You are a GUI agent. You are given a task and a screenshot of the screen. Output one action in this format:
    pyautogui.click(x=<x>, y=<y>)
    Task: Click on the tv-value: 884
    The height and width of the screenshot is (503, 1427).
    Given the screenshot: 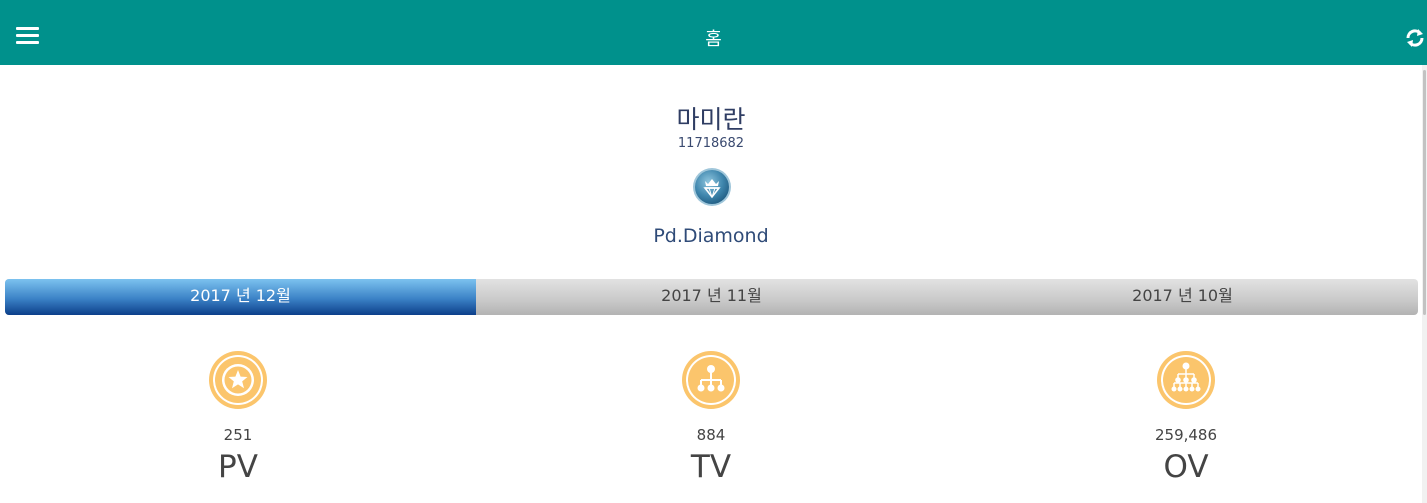 What is the action you would take?
    pyautogui.click(x=711, y=435)
    